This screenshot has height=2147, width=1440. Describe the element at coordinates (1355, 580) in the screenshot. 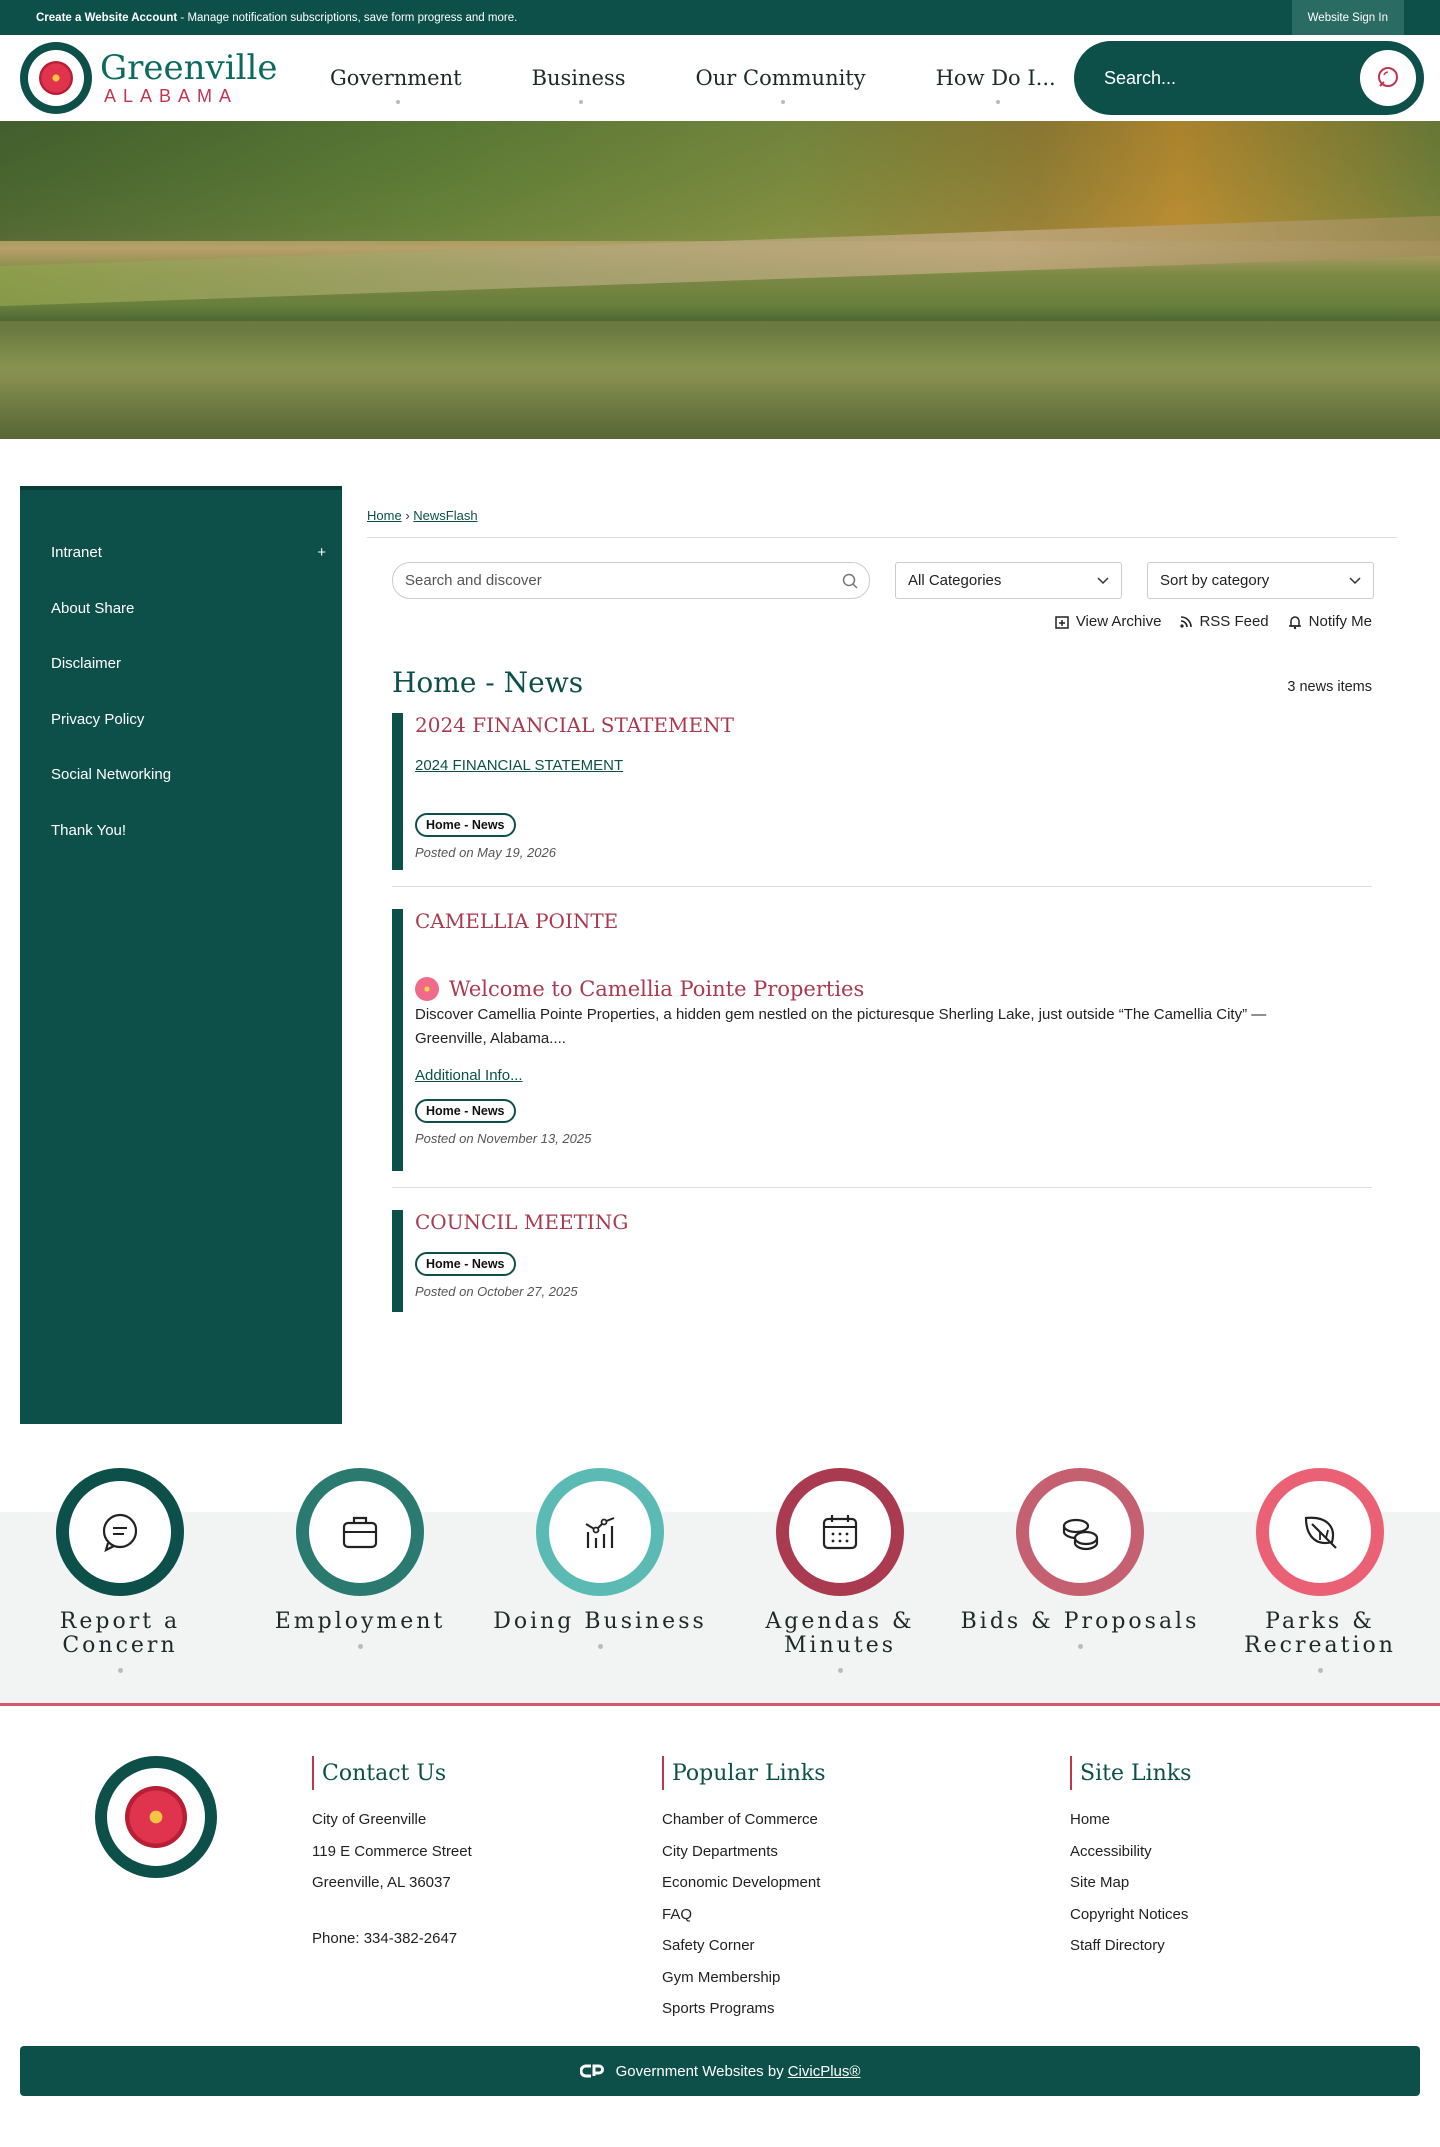

I see `chevron-down-icon` at that location.